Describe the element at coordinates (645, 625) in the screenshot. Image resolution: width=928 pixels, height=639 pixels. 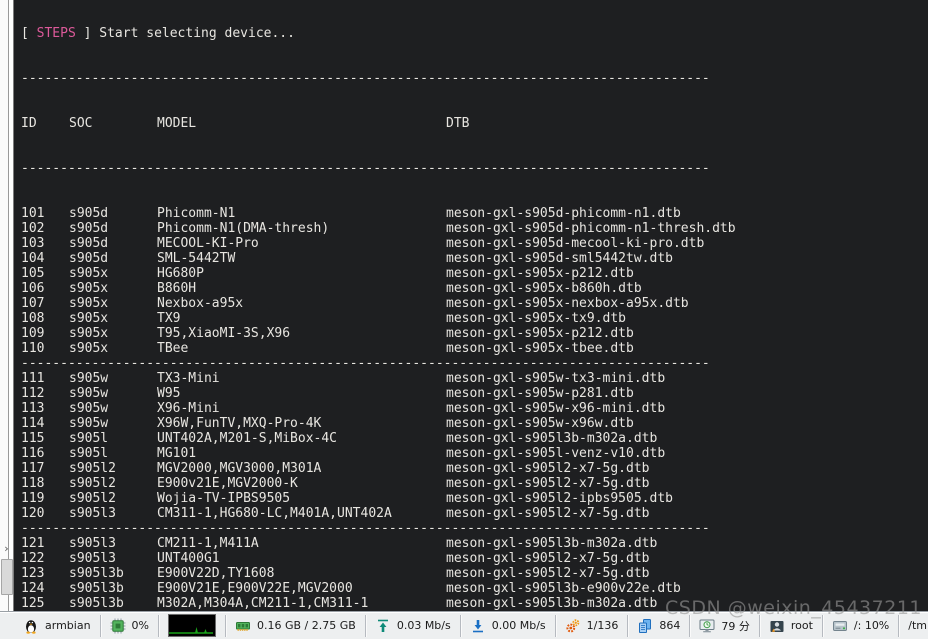
I see `documents-icon` at that location.